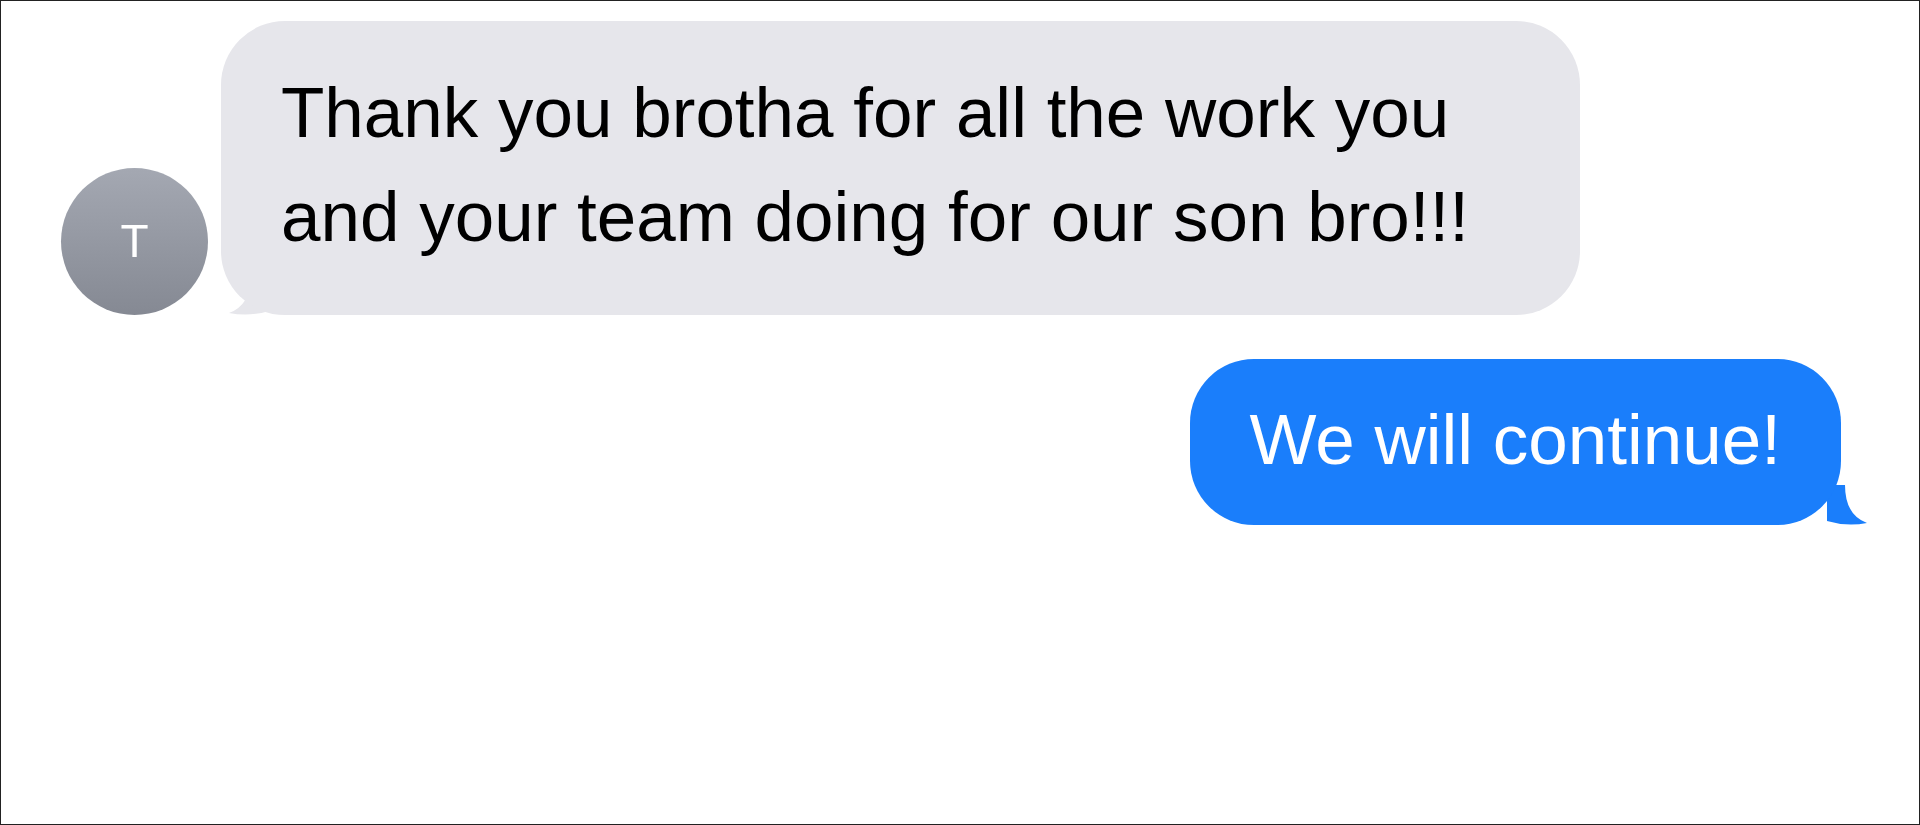 The image size is (1920, 825). What do you see at coordinates (134, 241) in the screenshot?
I see `avatar: T` at bounding box center [134, 241].